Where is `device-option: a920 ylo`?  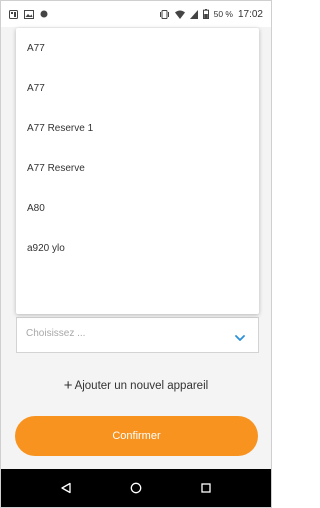
device-option: a920 ylo is located at coordinates (46, 249).